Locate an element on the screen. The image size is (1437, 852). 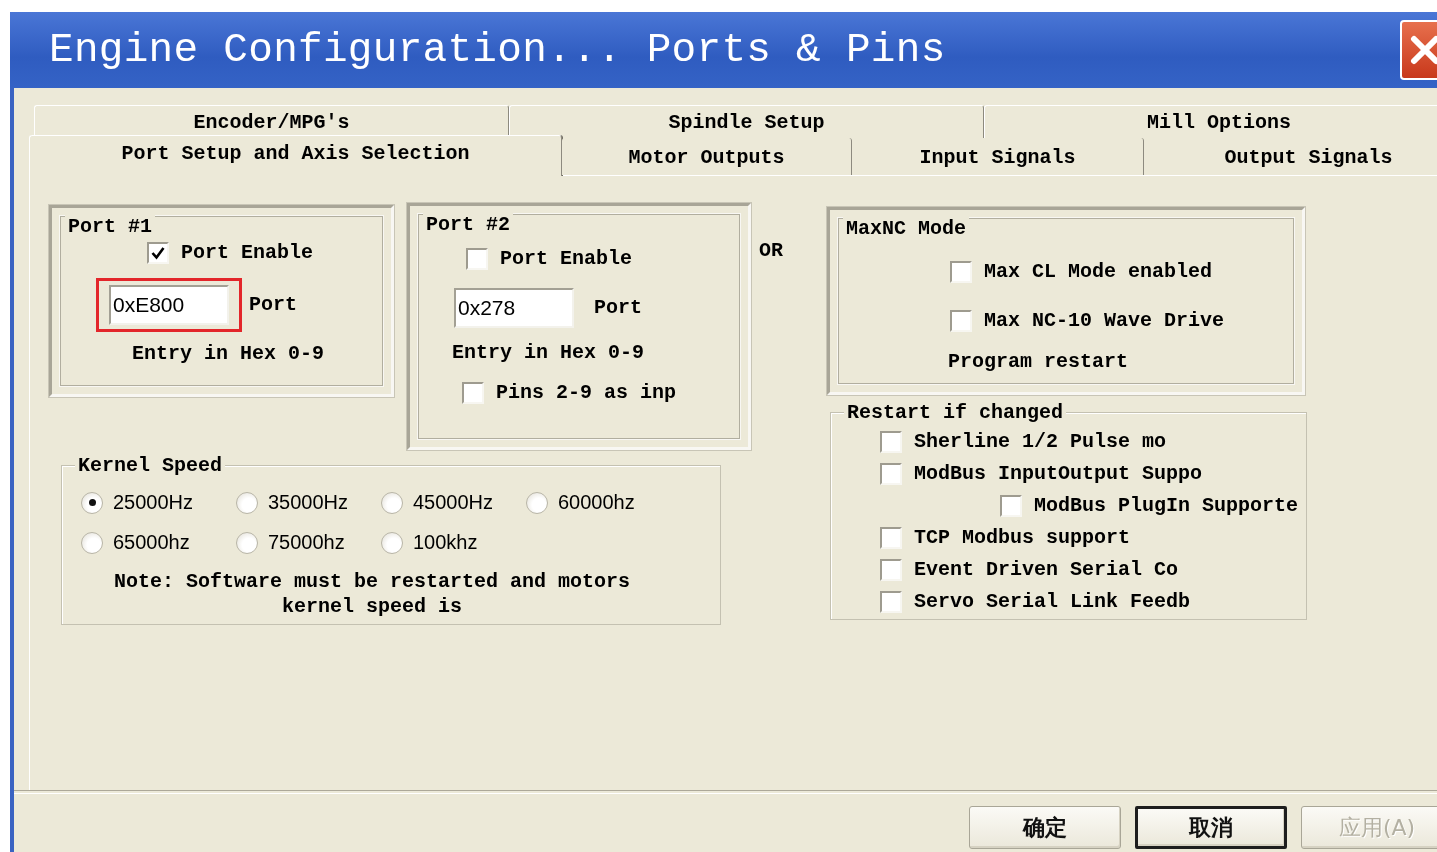
tab: Port Setup and Axis Selection is located at coordinates (295, 155).